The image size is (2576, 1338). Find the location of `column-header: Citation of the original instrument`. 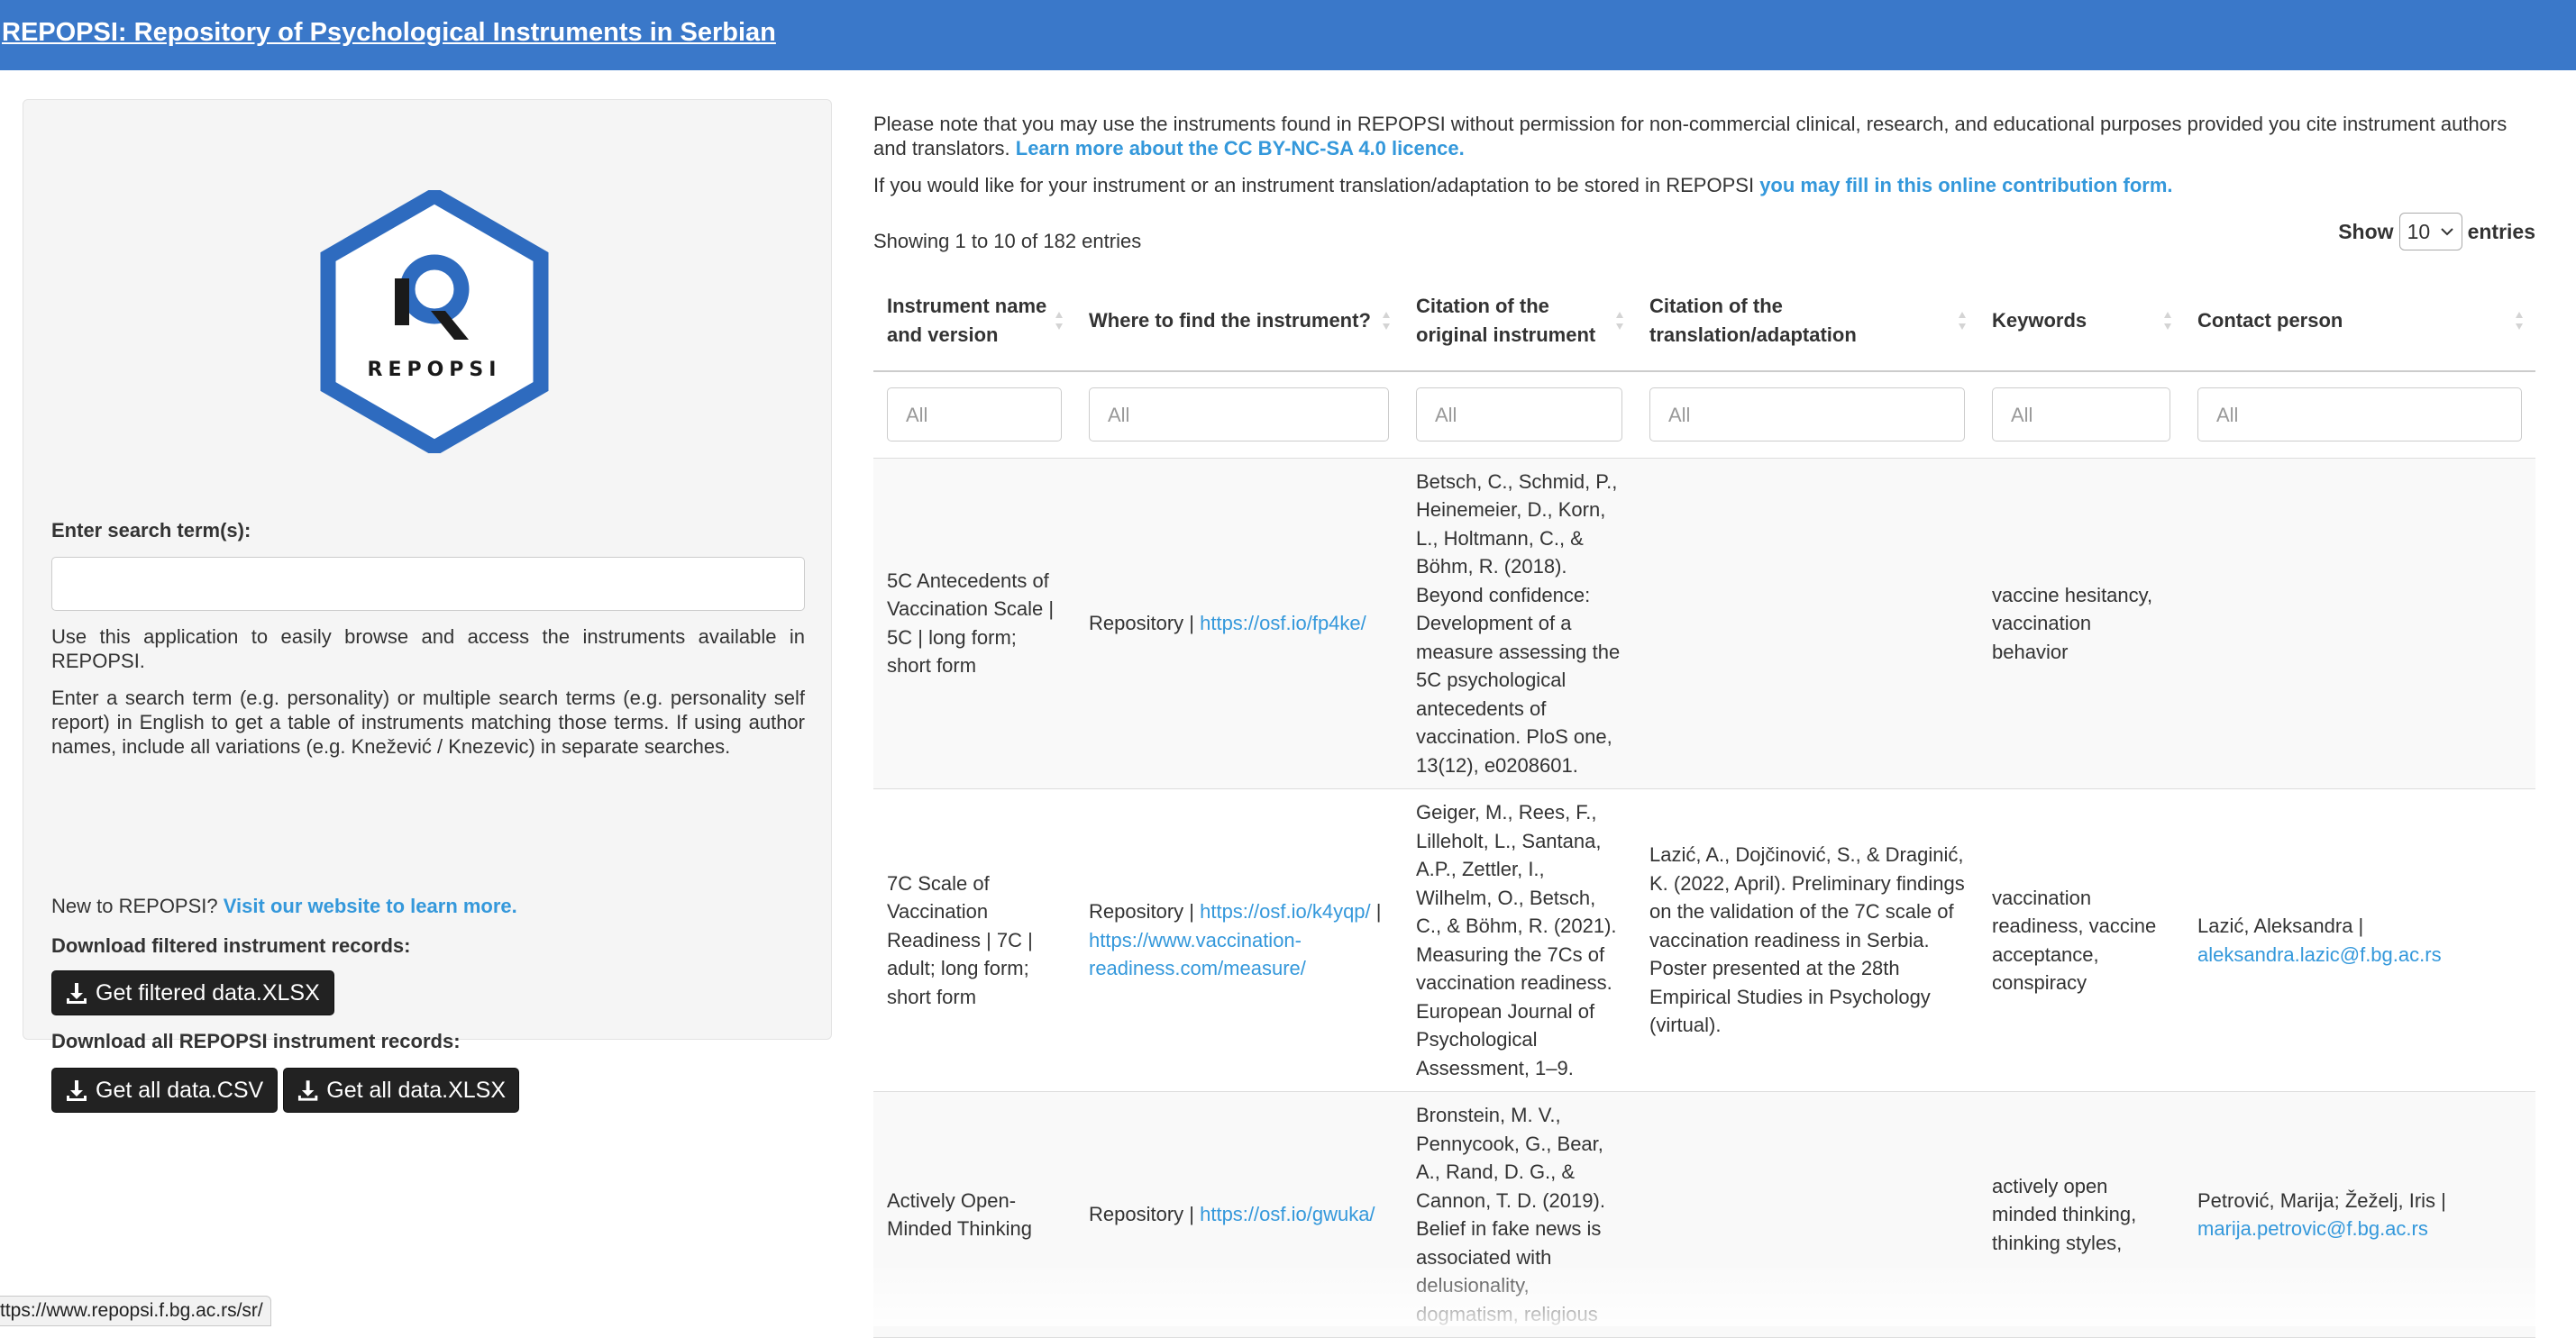

column-header: Citation of the original instrument is located at coordinates (1519, 321).